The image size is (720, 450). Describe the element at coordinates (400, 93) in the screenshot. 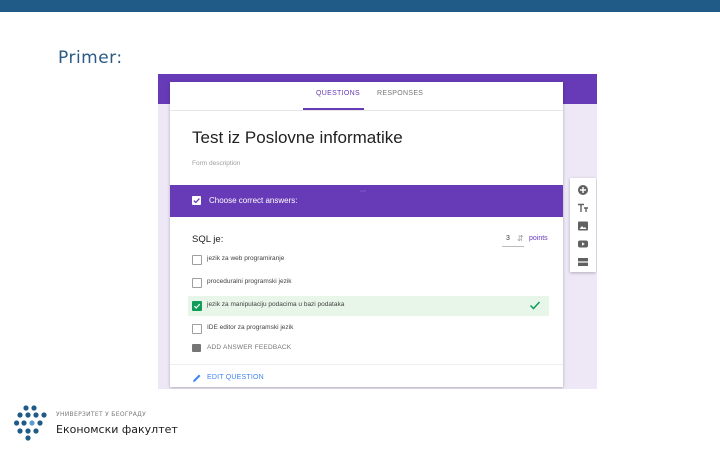

I see `tab-responses: RESPONSES` at that location.